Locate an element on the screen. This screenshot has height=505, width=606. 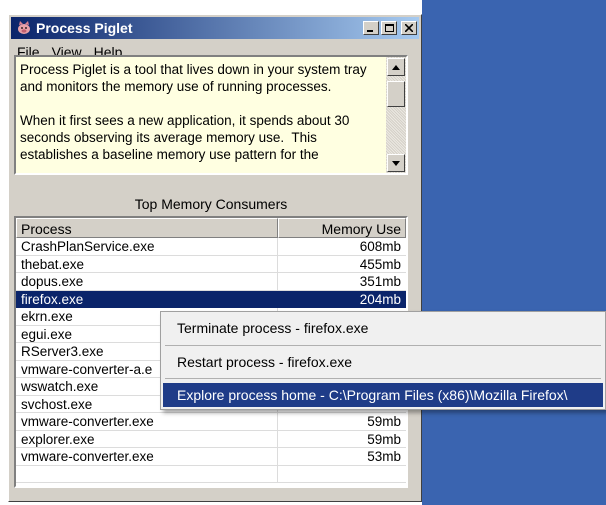
process-name: firefox.exe is located at coordinates (147, 299).